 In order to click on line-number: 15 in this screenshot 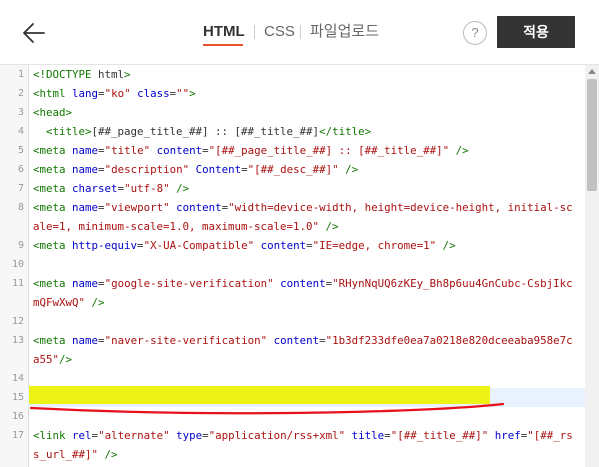, I will do `click(17, 397)`.